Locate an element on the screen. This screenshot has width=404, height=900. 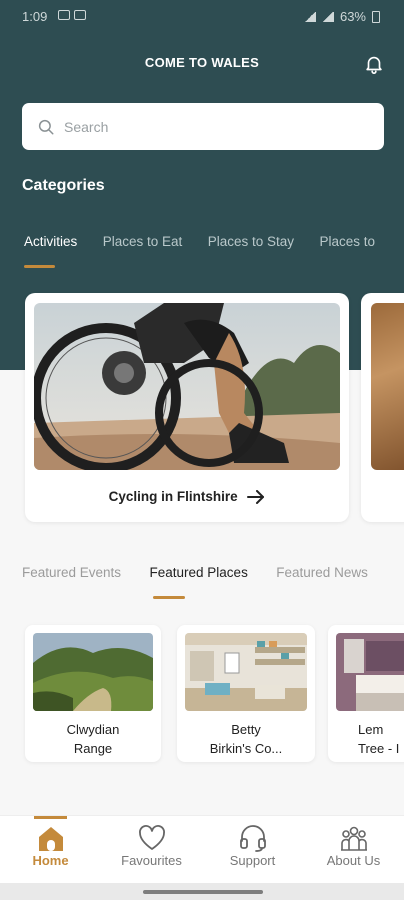
place-card: Lem Tree - I is located at coordinates (366, 693).